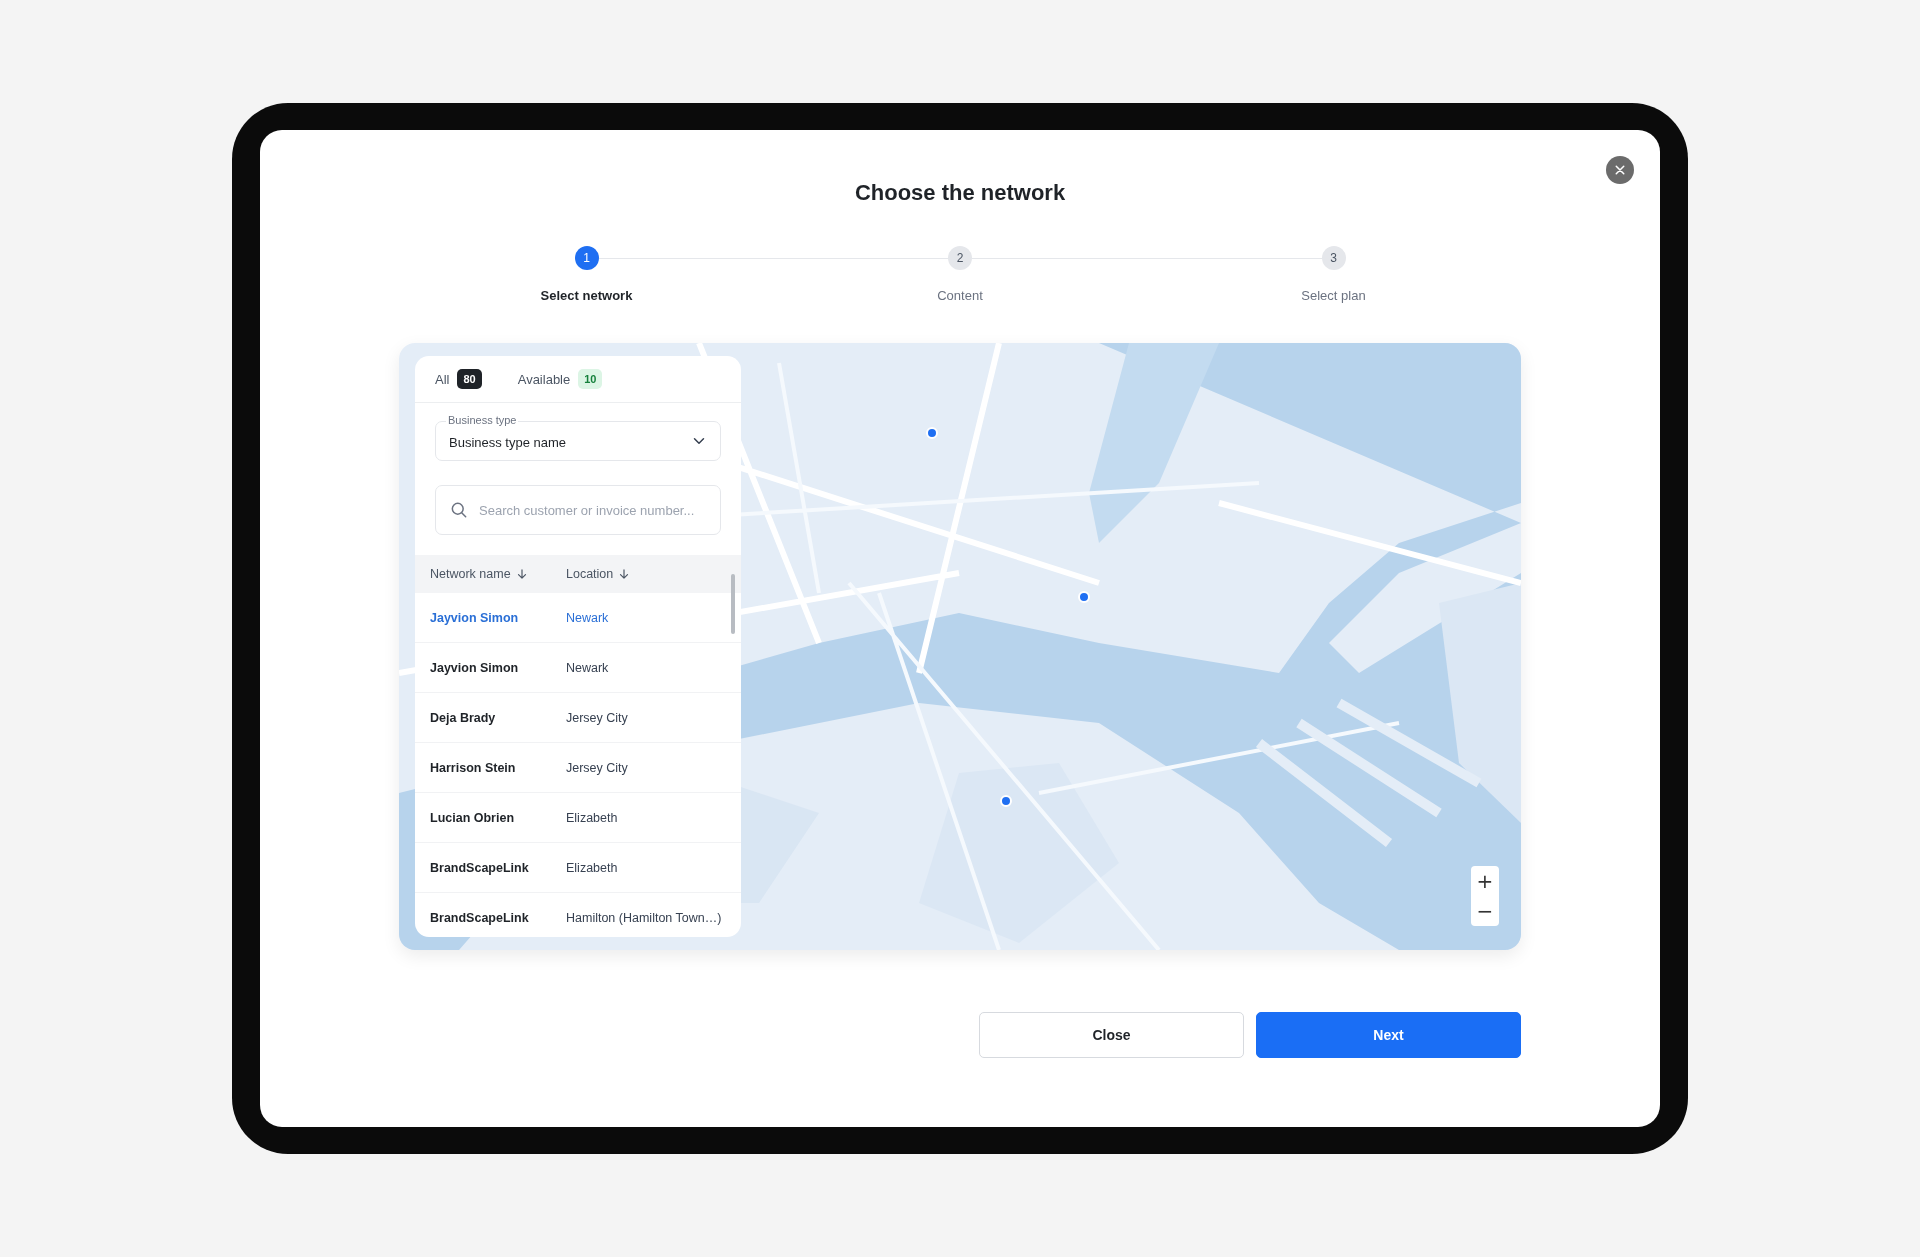 This screenshot has width=1920, height=1257. I want to click on step-label: Content, so click(960, 295).